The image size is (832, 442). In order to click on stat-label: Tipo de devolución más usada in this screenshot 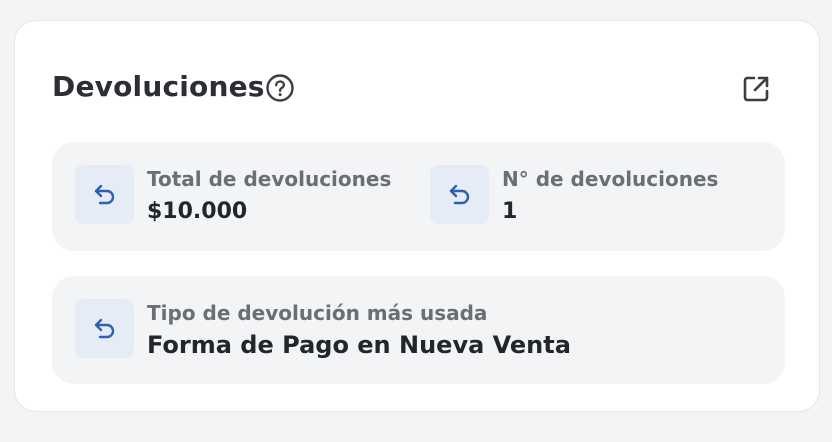, I will do `click(317, 313)`.